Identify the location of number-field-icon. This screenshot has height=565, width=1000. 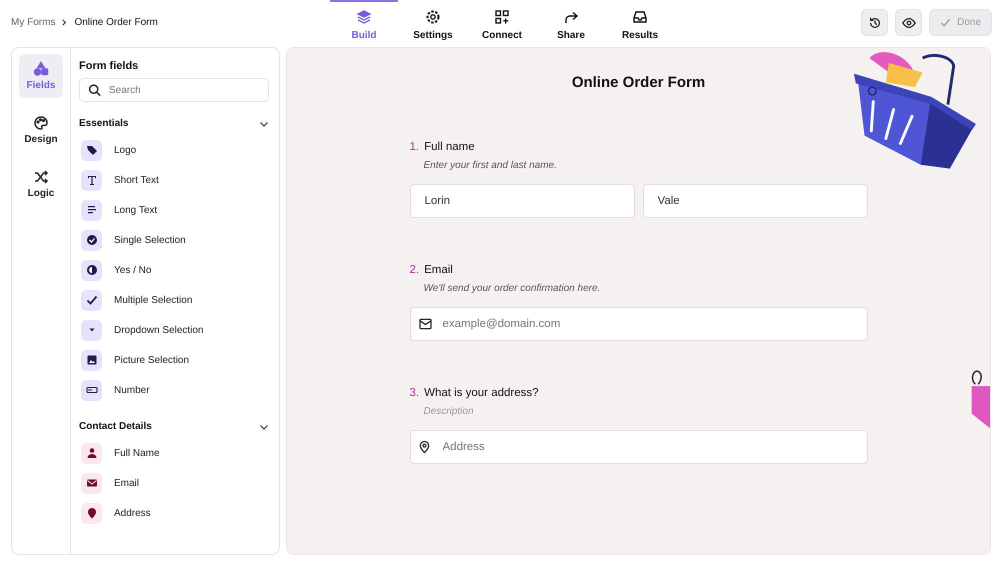
(91, 390).